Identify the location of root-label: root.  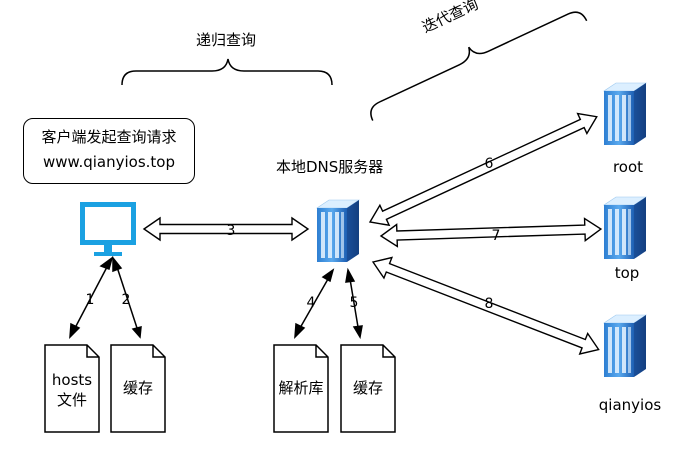
(628, 167).